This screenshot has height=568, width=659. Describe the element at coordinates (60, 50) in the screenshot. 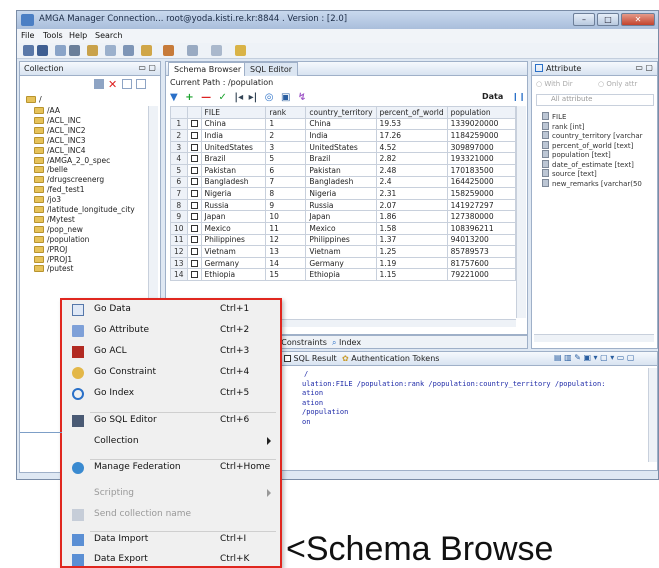

I see `grid-icon` at that location.